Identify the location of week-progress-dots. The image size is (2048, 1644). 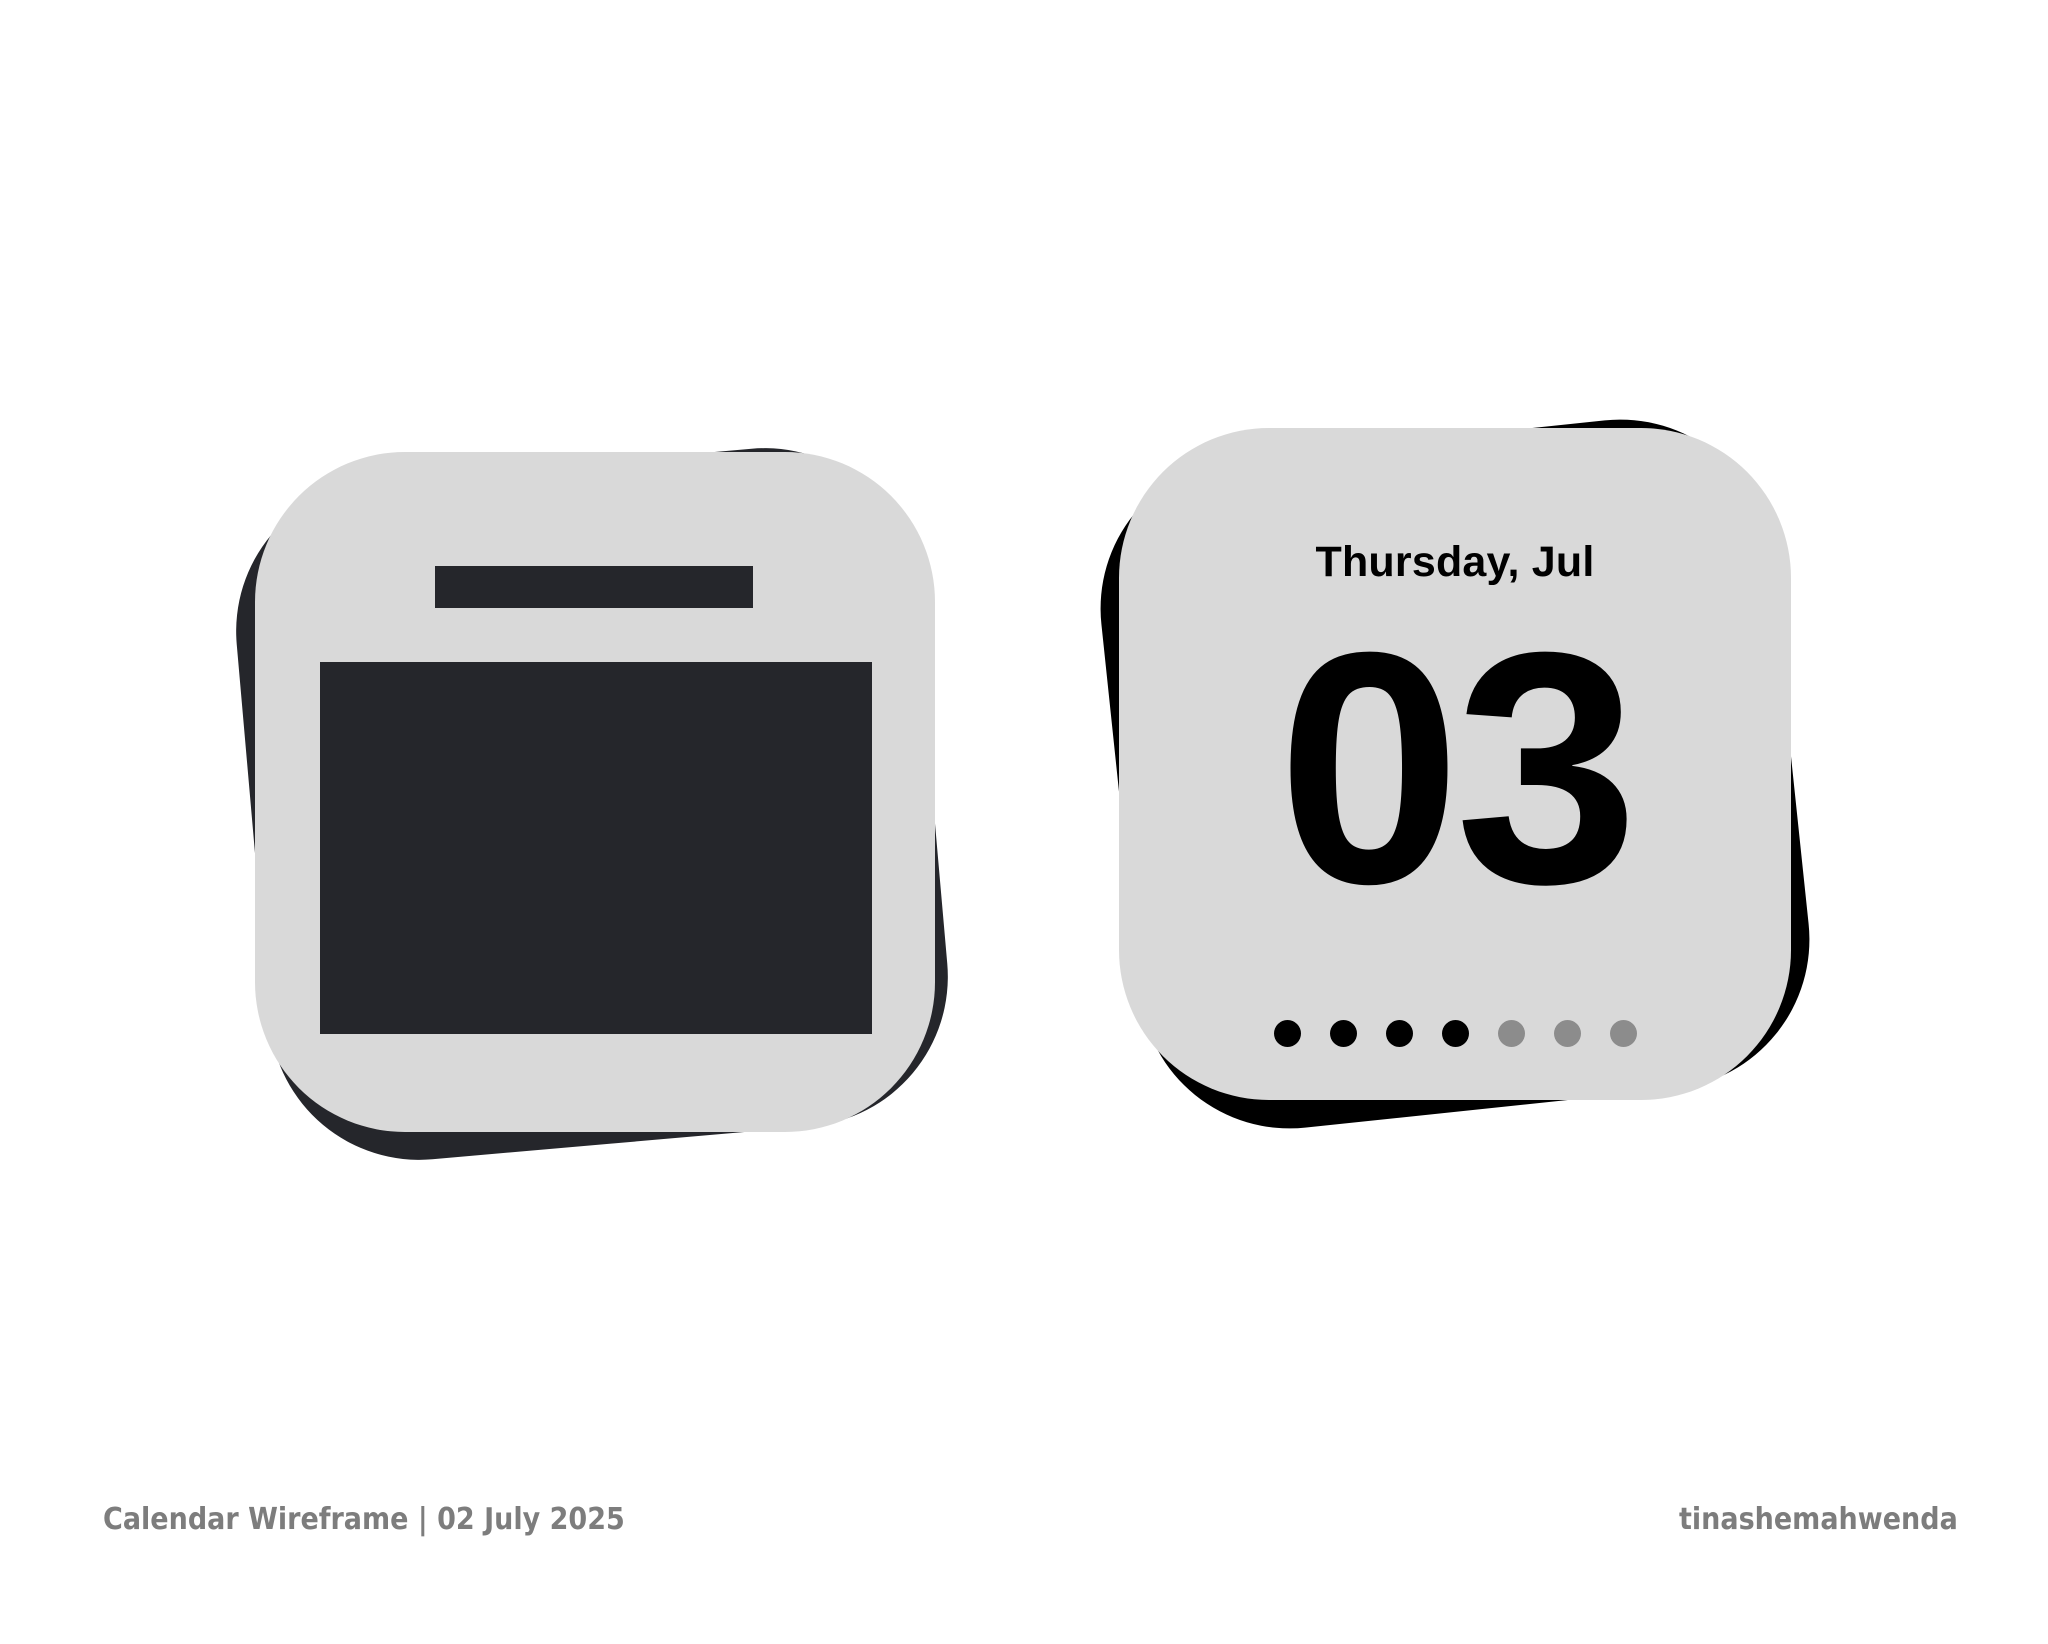
(1455, 1033).